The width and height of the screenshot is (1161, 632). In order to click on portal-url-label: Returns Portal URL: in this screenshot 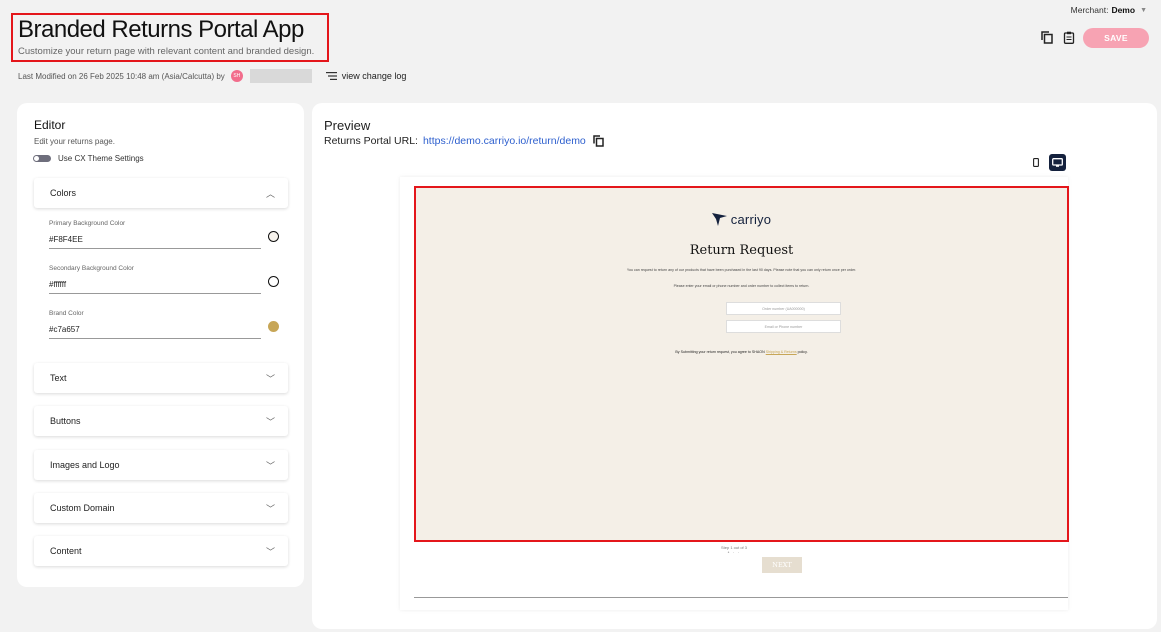, I will do `click(371, 141)`.